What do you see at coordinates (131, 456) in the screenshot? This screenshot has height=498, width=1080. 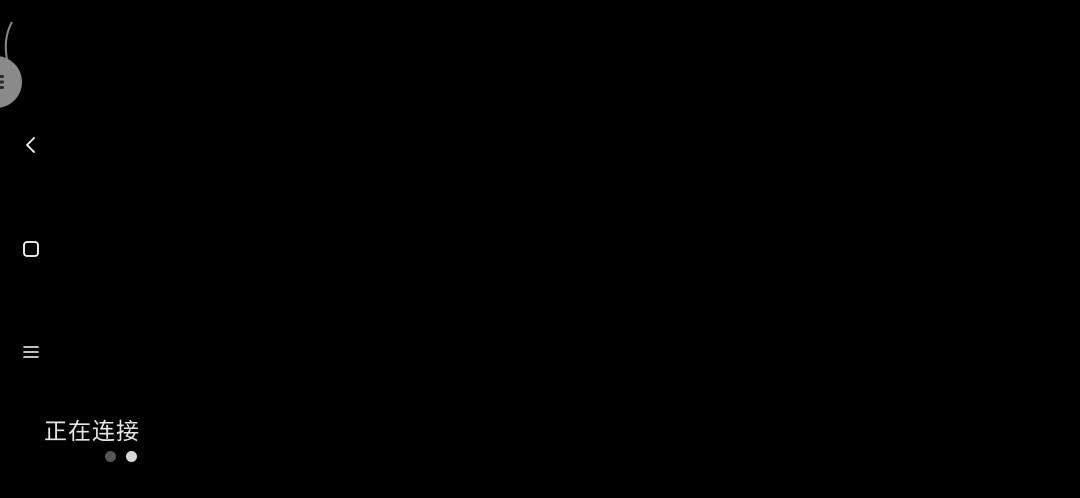 I see `page-dot-active` at bounding box center [131, 456].